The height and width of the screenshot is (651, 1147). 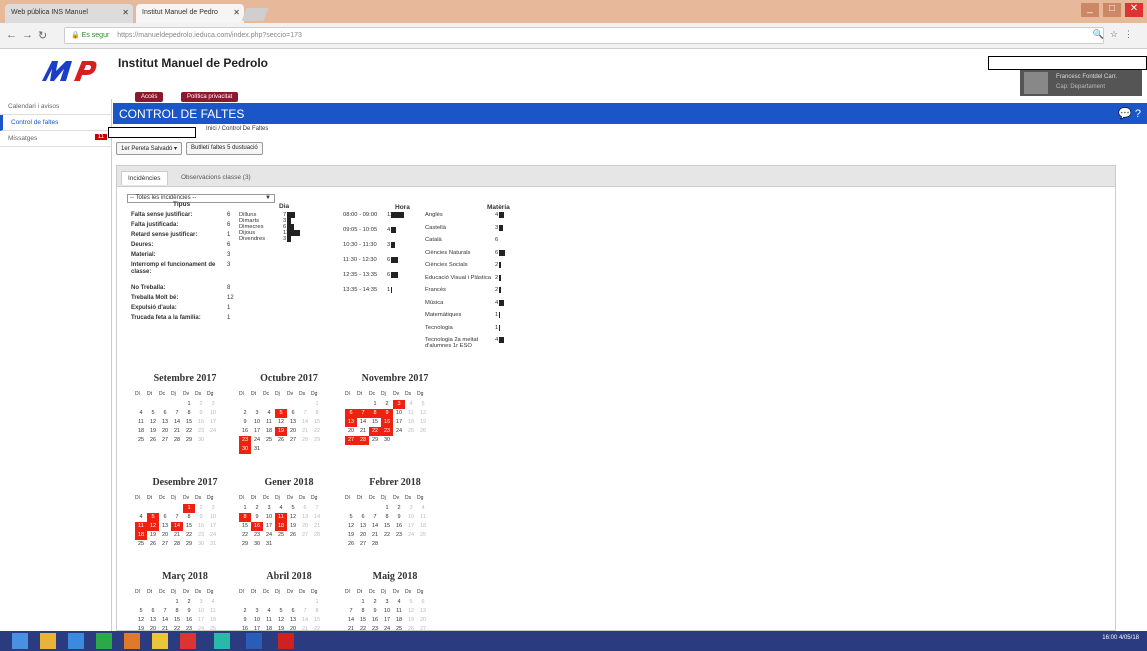 What do you see at coordinates (55, 123) in the screenshot?
I see `sidebar-item-control-faltes: Control de faltes` at bounding box center [55, 123].